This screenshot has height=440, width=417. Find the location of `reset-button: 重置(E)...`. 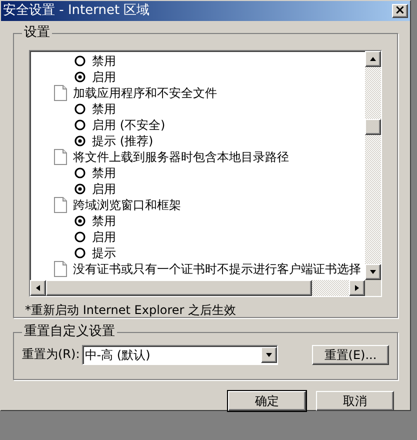

reset-button: 重置(E)... is located at coordinates (350, 354).